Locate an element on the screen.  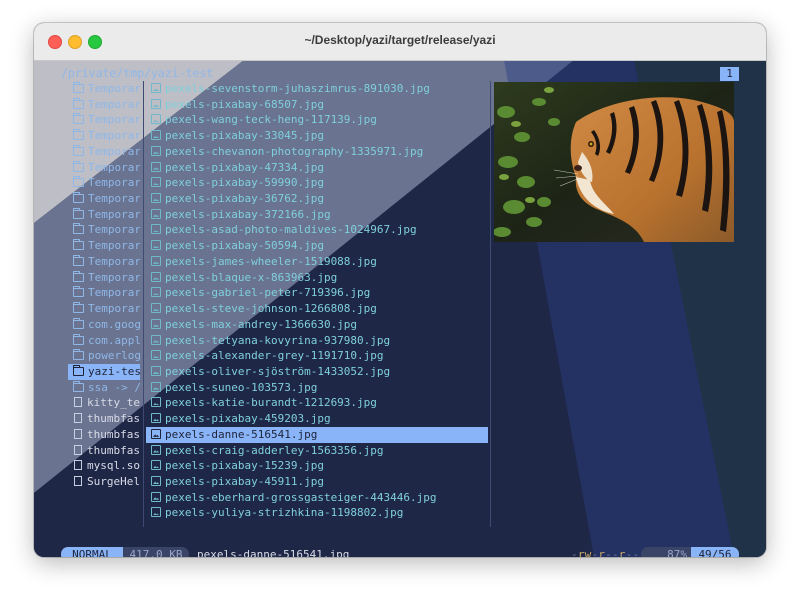
parent-list-item: kitty_te is located at coordinates (104, 403).